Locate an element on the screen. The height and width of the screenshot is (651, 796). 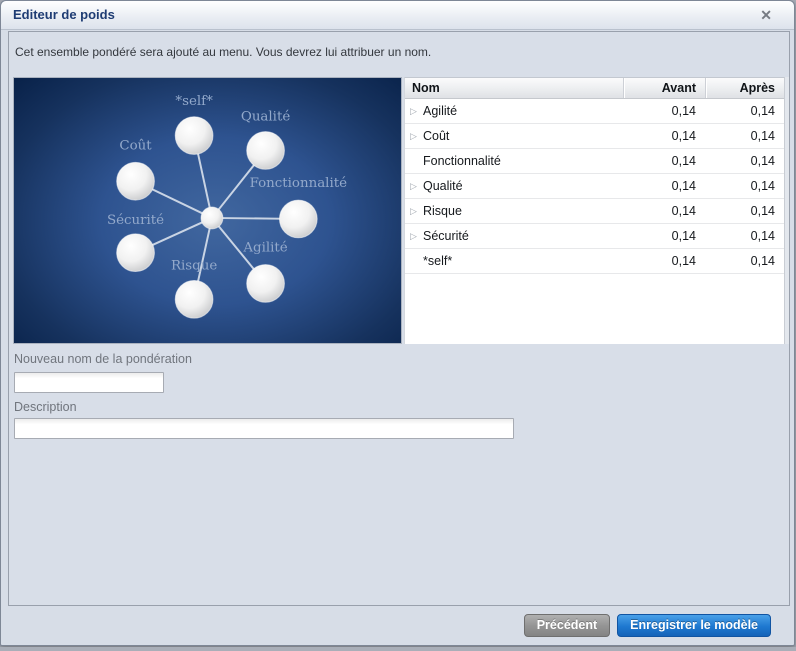
description-label: Description is located at coordinates (45, 407).